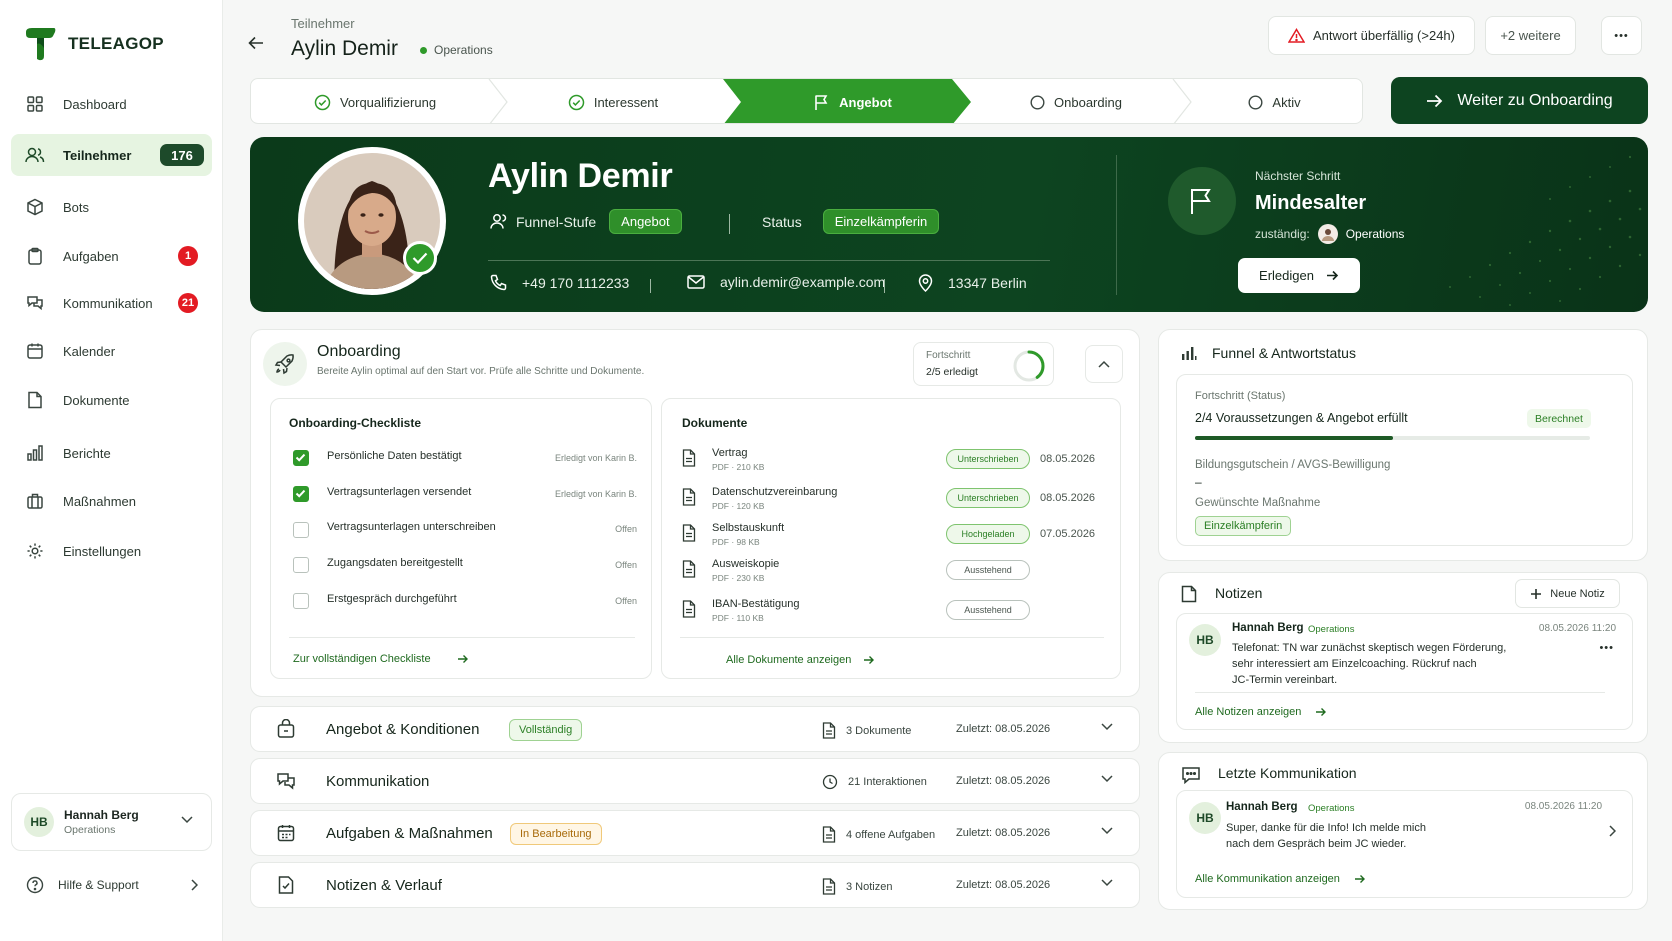 This screenshot has height=941, width=1672. Describe the element at coordinates (111, 822) in the screenshot. I see `user-menu: HB Hannah Berg Operations` at that location.